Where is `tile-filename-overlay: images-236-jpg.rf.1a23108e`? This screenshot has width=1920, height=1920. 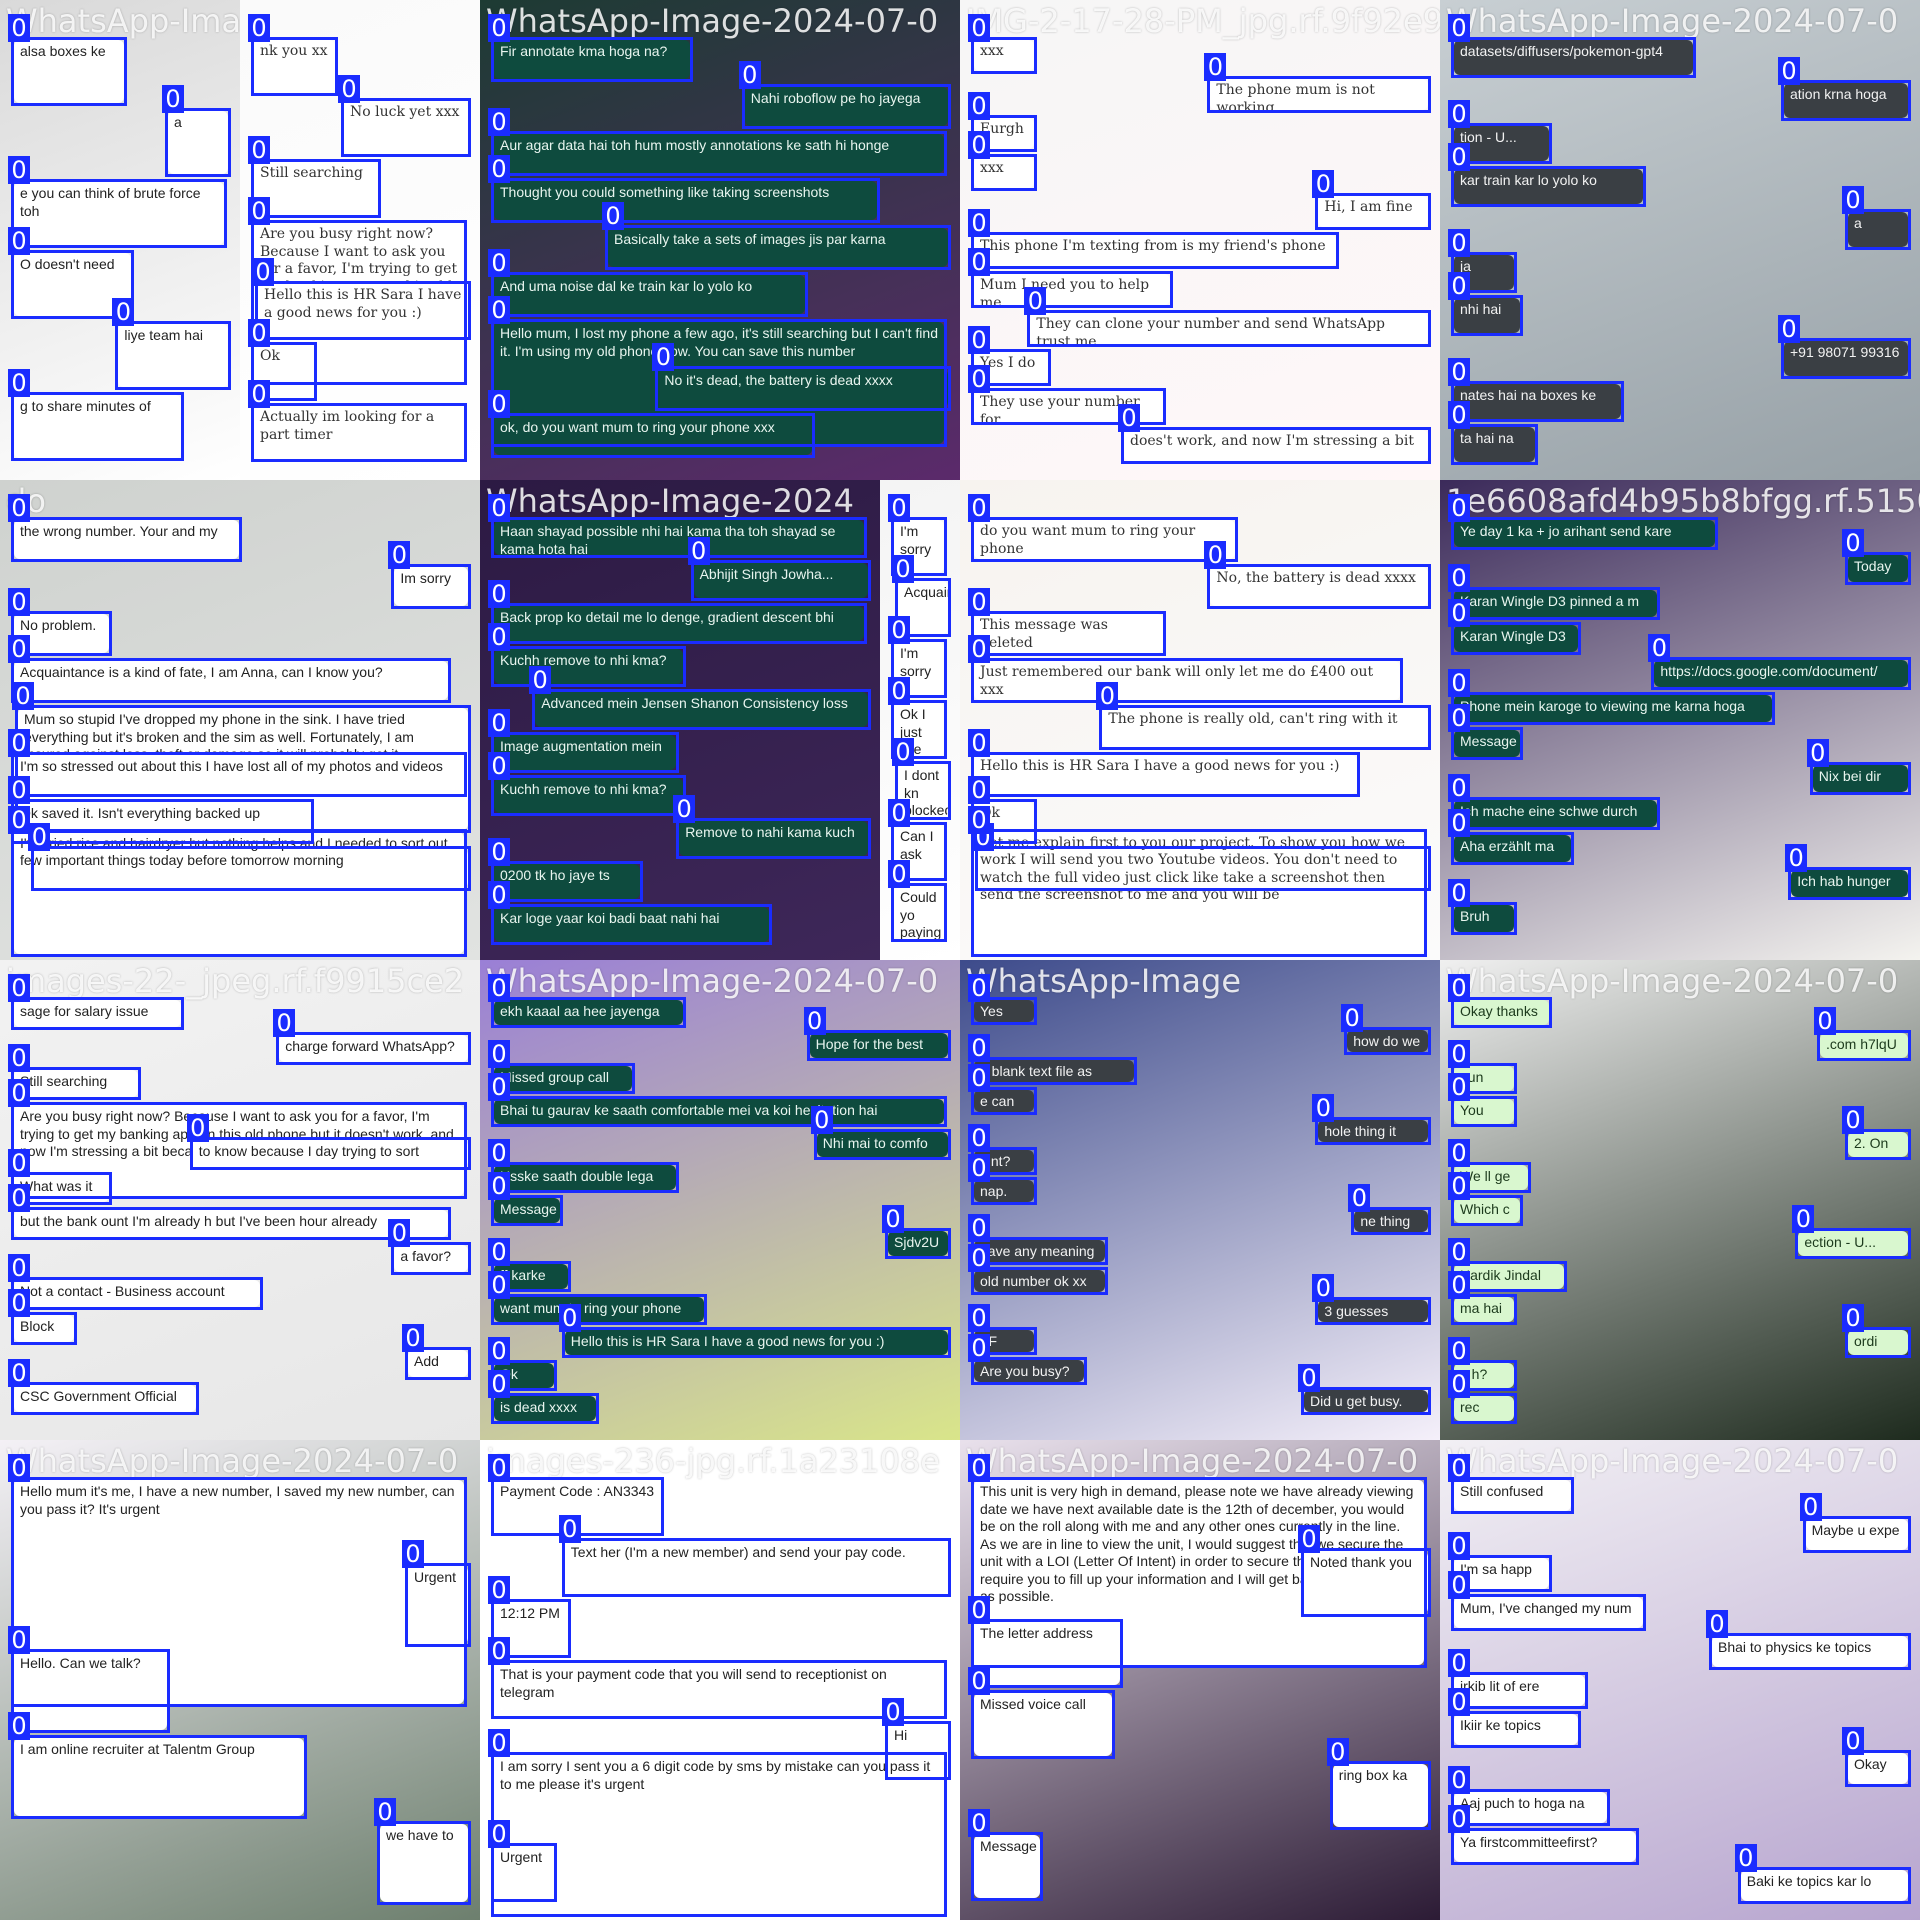
tile-filename-overlay: images-236-jpg.rf.1a23108e is located at coordinates (713, 1461).